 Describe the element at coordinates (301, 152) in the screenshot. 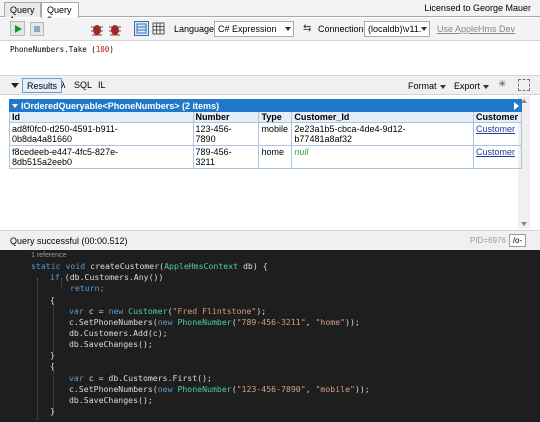

I see `null-value: null` at that location.